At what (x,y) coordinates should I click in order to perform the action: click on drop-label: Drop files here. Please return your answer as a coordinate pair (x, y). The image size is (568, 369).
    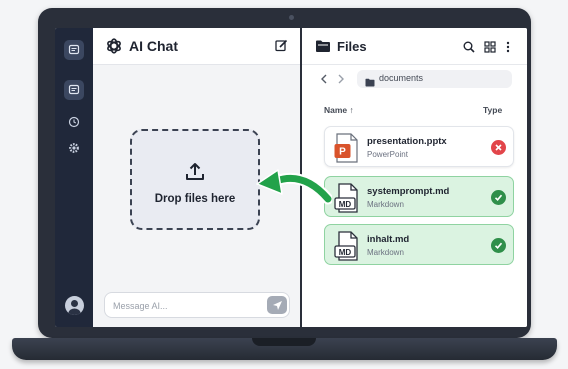
    Looking at the image, I should click on (195, 199).